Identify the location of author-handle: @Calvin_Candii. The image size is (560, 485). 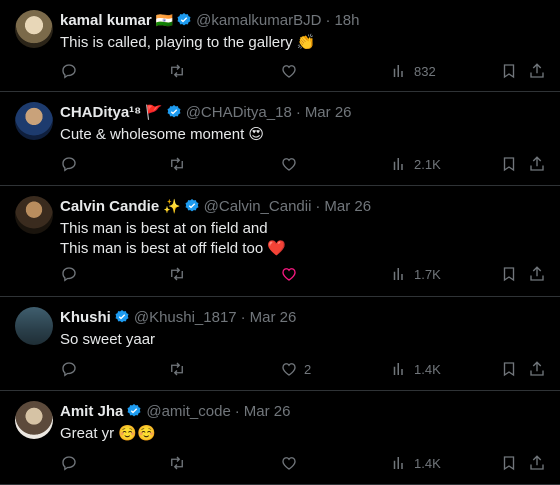
(258, 206).